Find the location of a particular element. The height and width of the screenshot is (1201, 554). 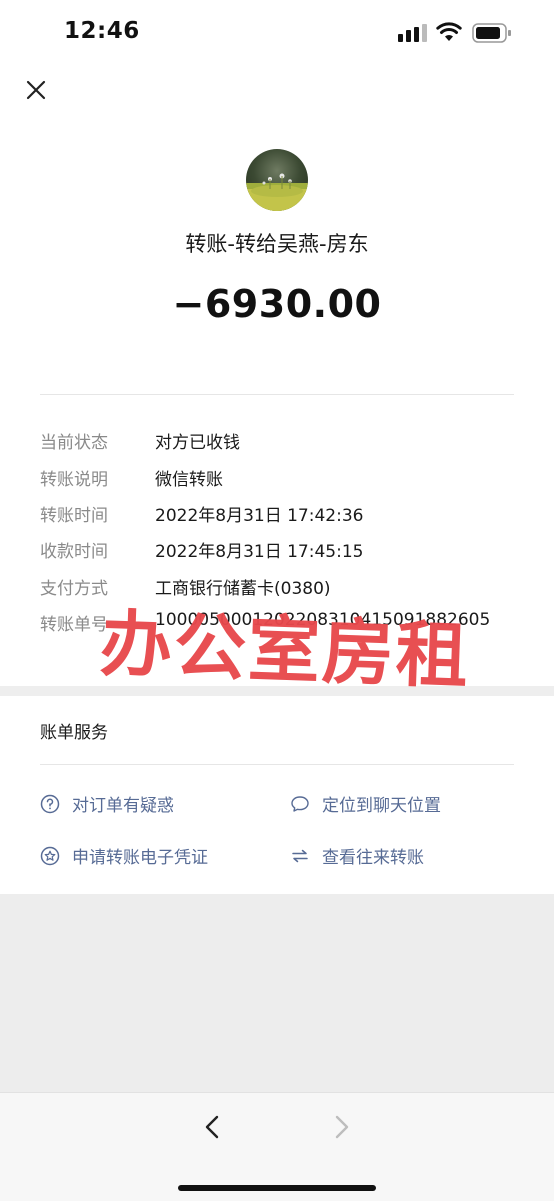

home-indicator is located at coordinates (277, 1188).